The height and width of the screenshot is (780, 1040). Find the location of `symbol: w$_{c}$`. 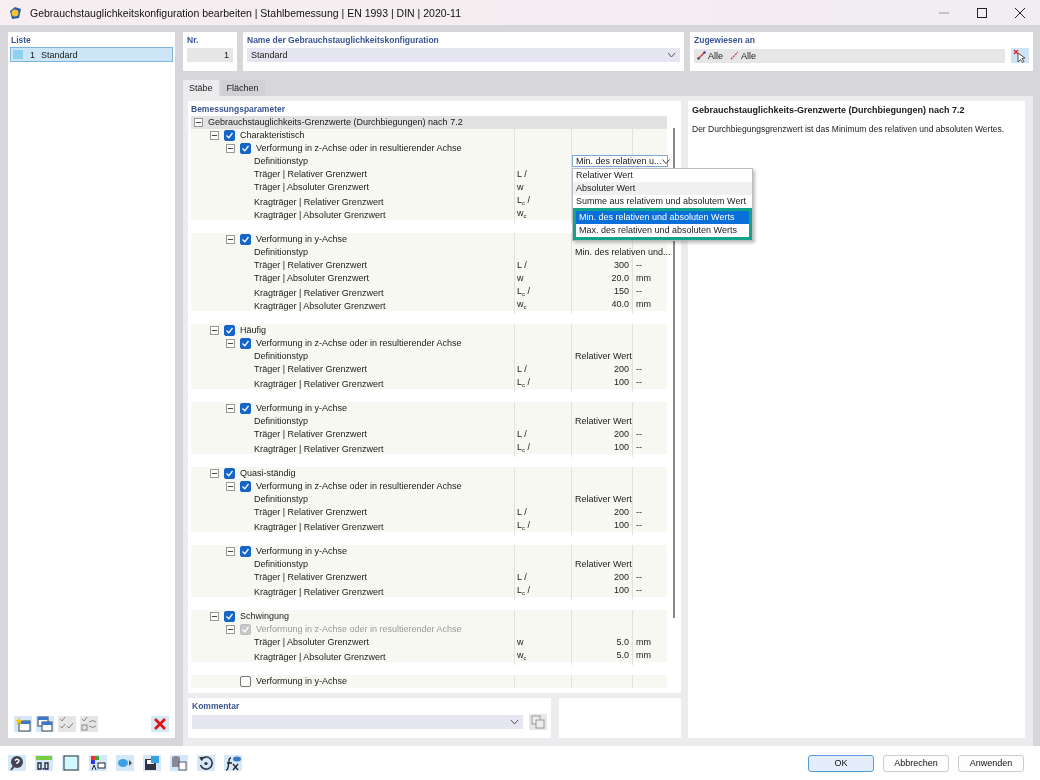

symbol: w$_{c}$ is located at coordinates (522, 213).